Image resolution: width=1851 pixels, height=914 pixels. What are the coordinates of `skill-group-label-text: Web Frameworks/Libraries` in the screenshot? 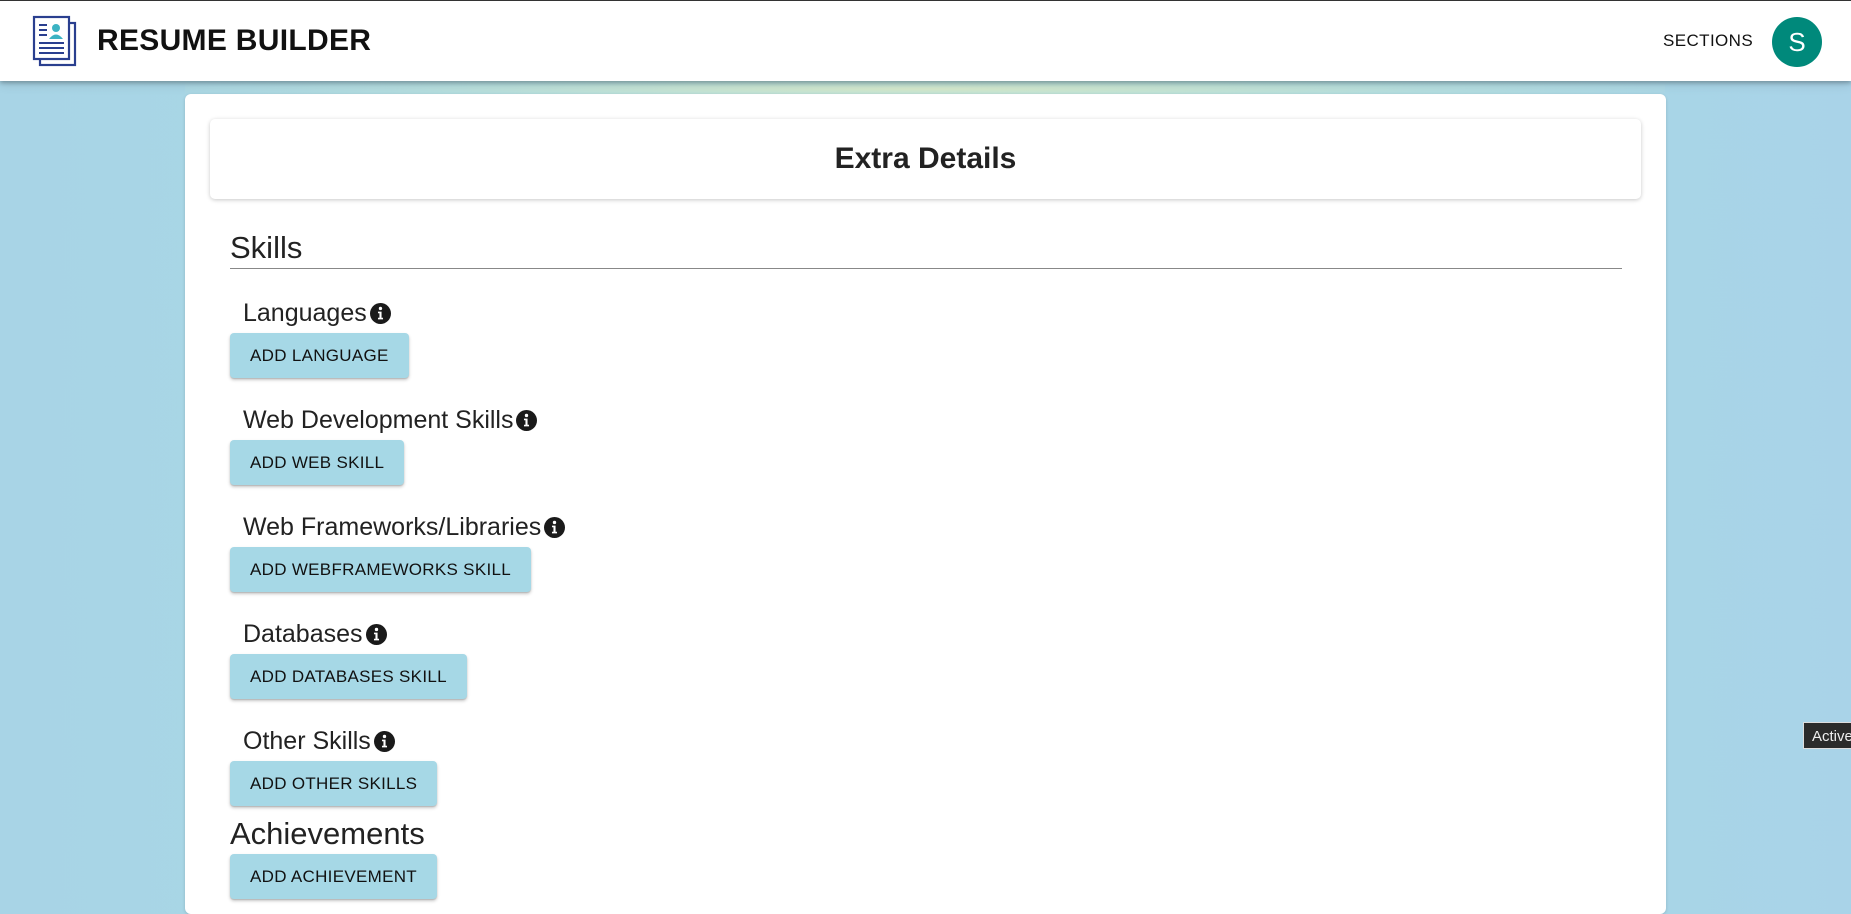 It's located at (392, 526).